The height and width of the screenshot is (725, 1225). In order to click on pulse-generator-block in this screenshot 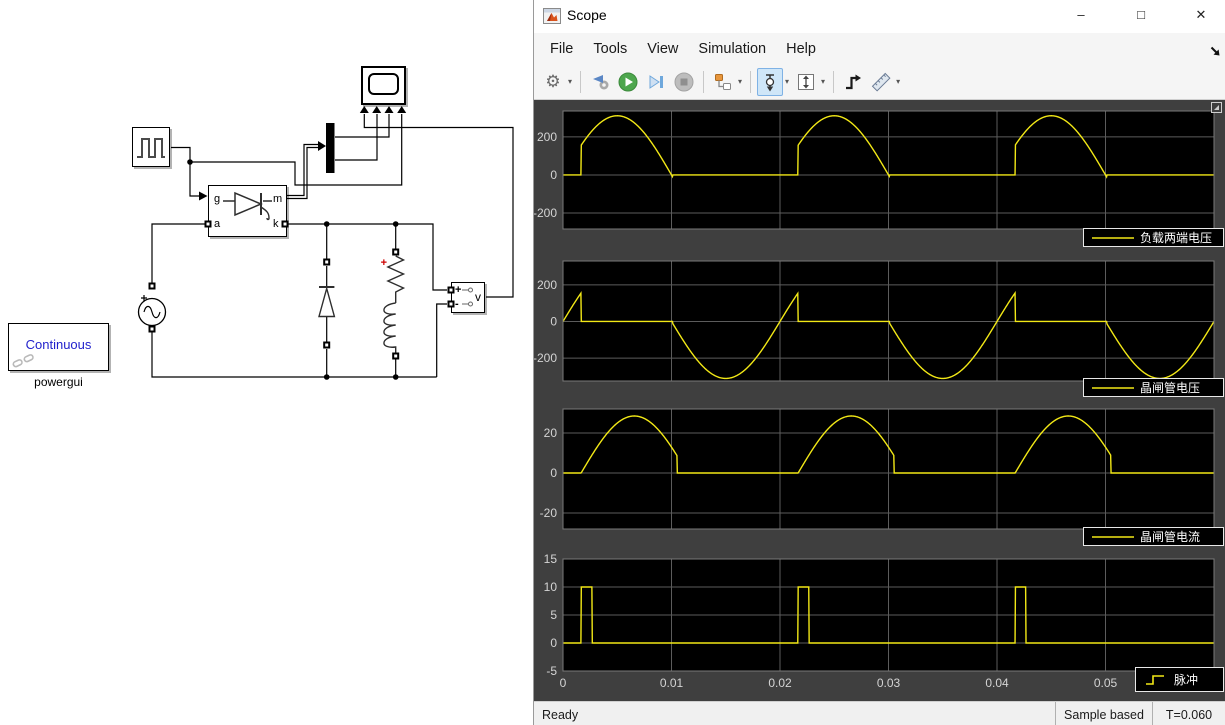, I will do `click(151, 147)`.